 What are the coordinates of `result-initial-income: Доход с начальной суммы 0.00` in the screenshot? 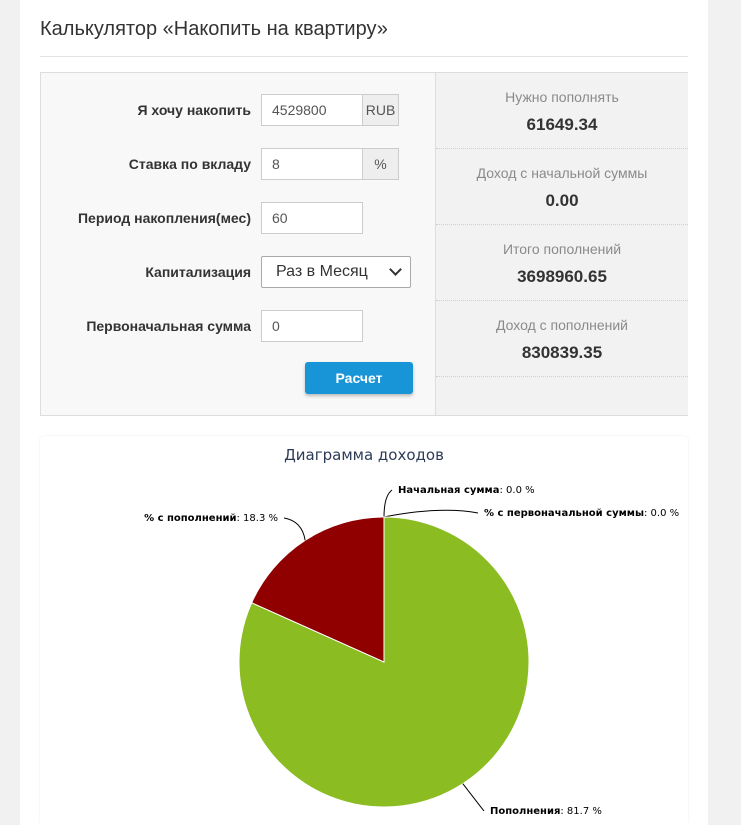 It's located at (562, 187).